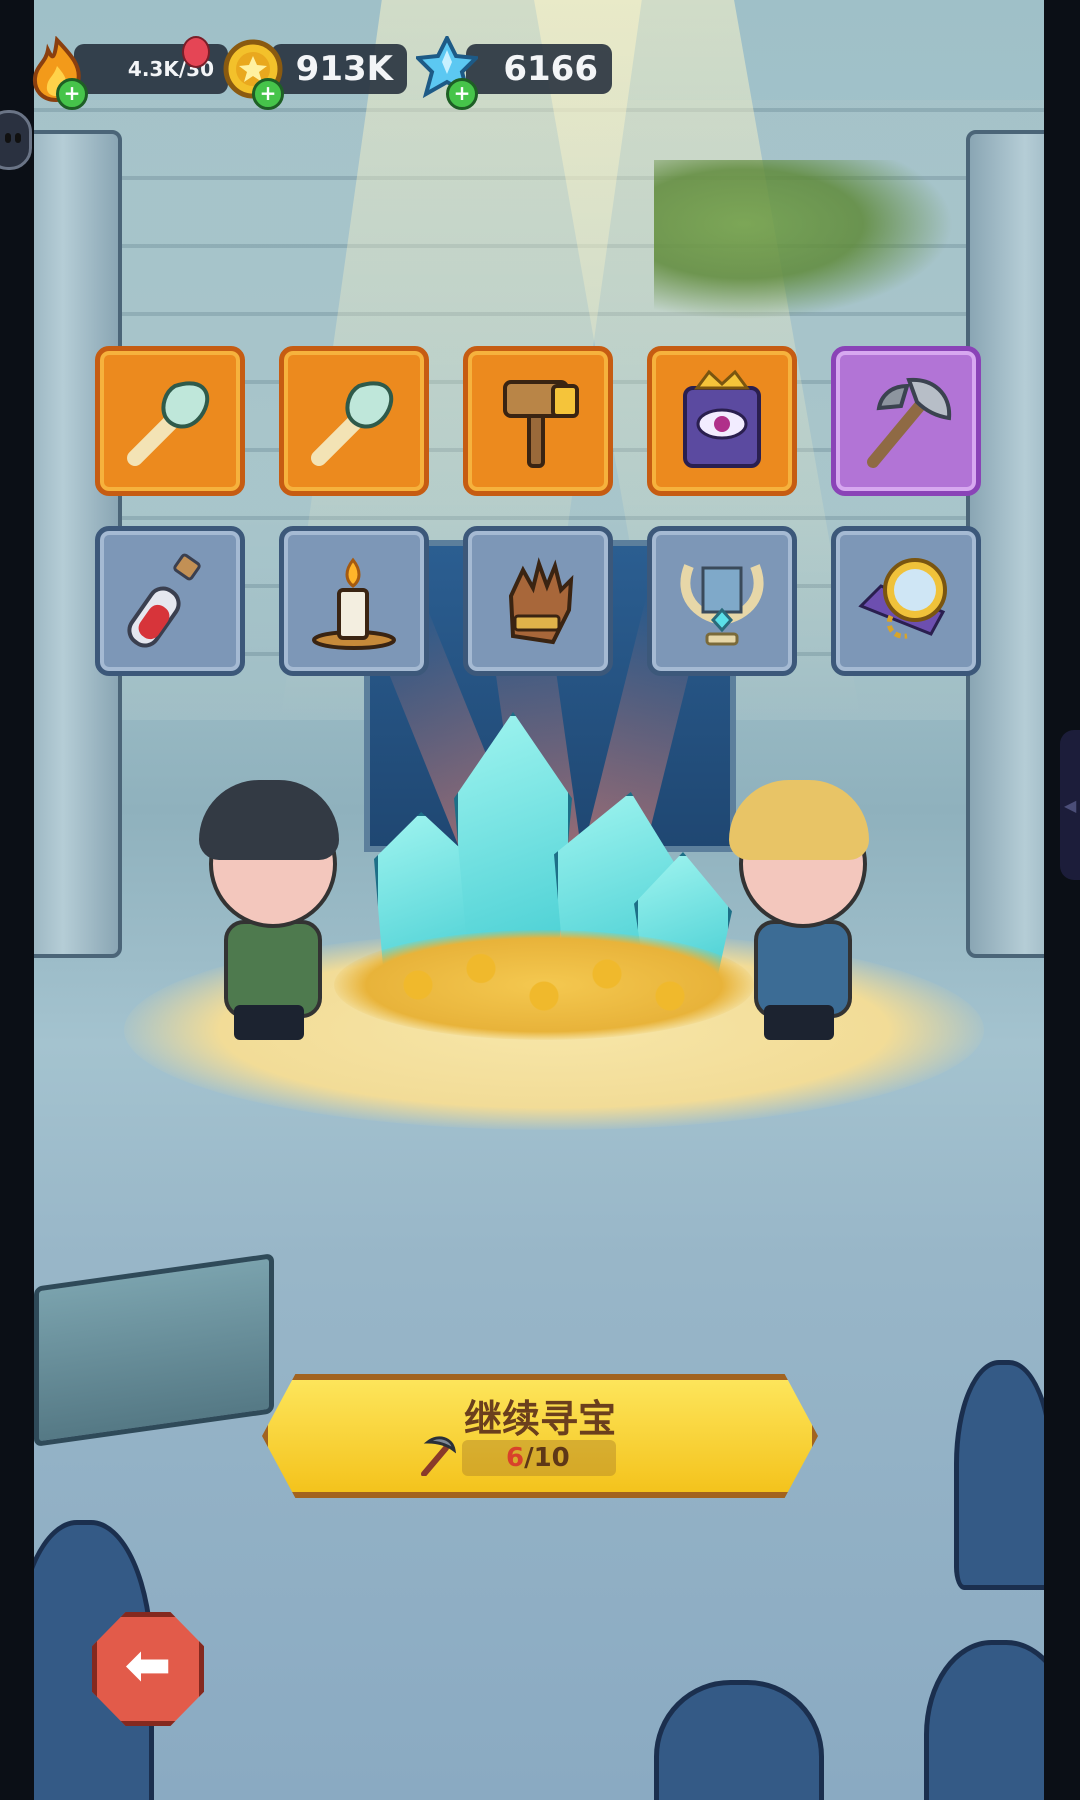  What do you see at coordinates (539, 1419) in the screenshot?
I see `continue-button-label: 继续寻宝` at bounding box center [539, 1419].